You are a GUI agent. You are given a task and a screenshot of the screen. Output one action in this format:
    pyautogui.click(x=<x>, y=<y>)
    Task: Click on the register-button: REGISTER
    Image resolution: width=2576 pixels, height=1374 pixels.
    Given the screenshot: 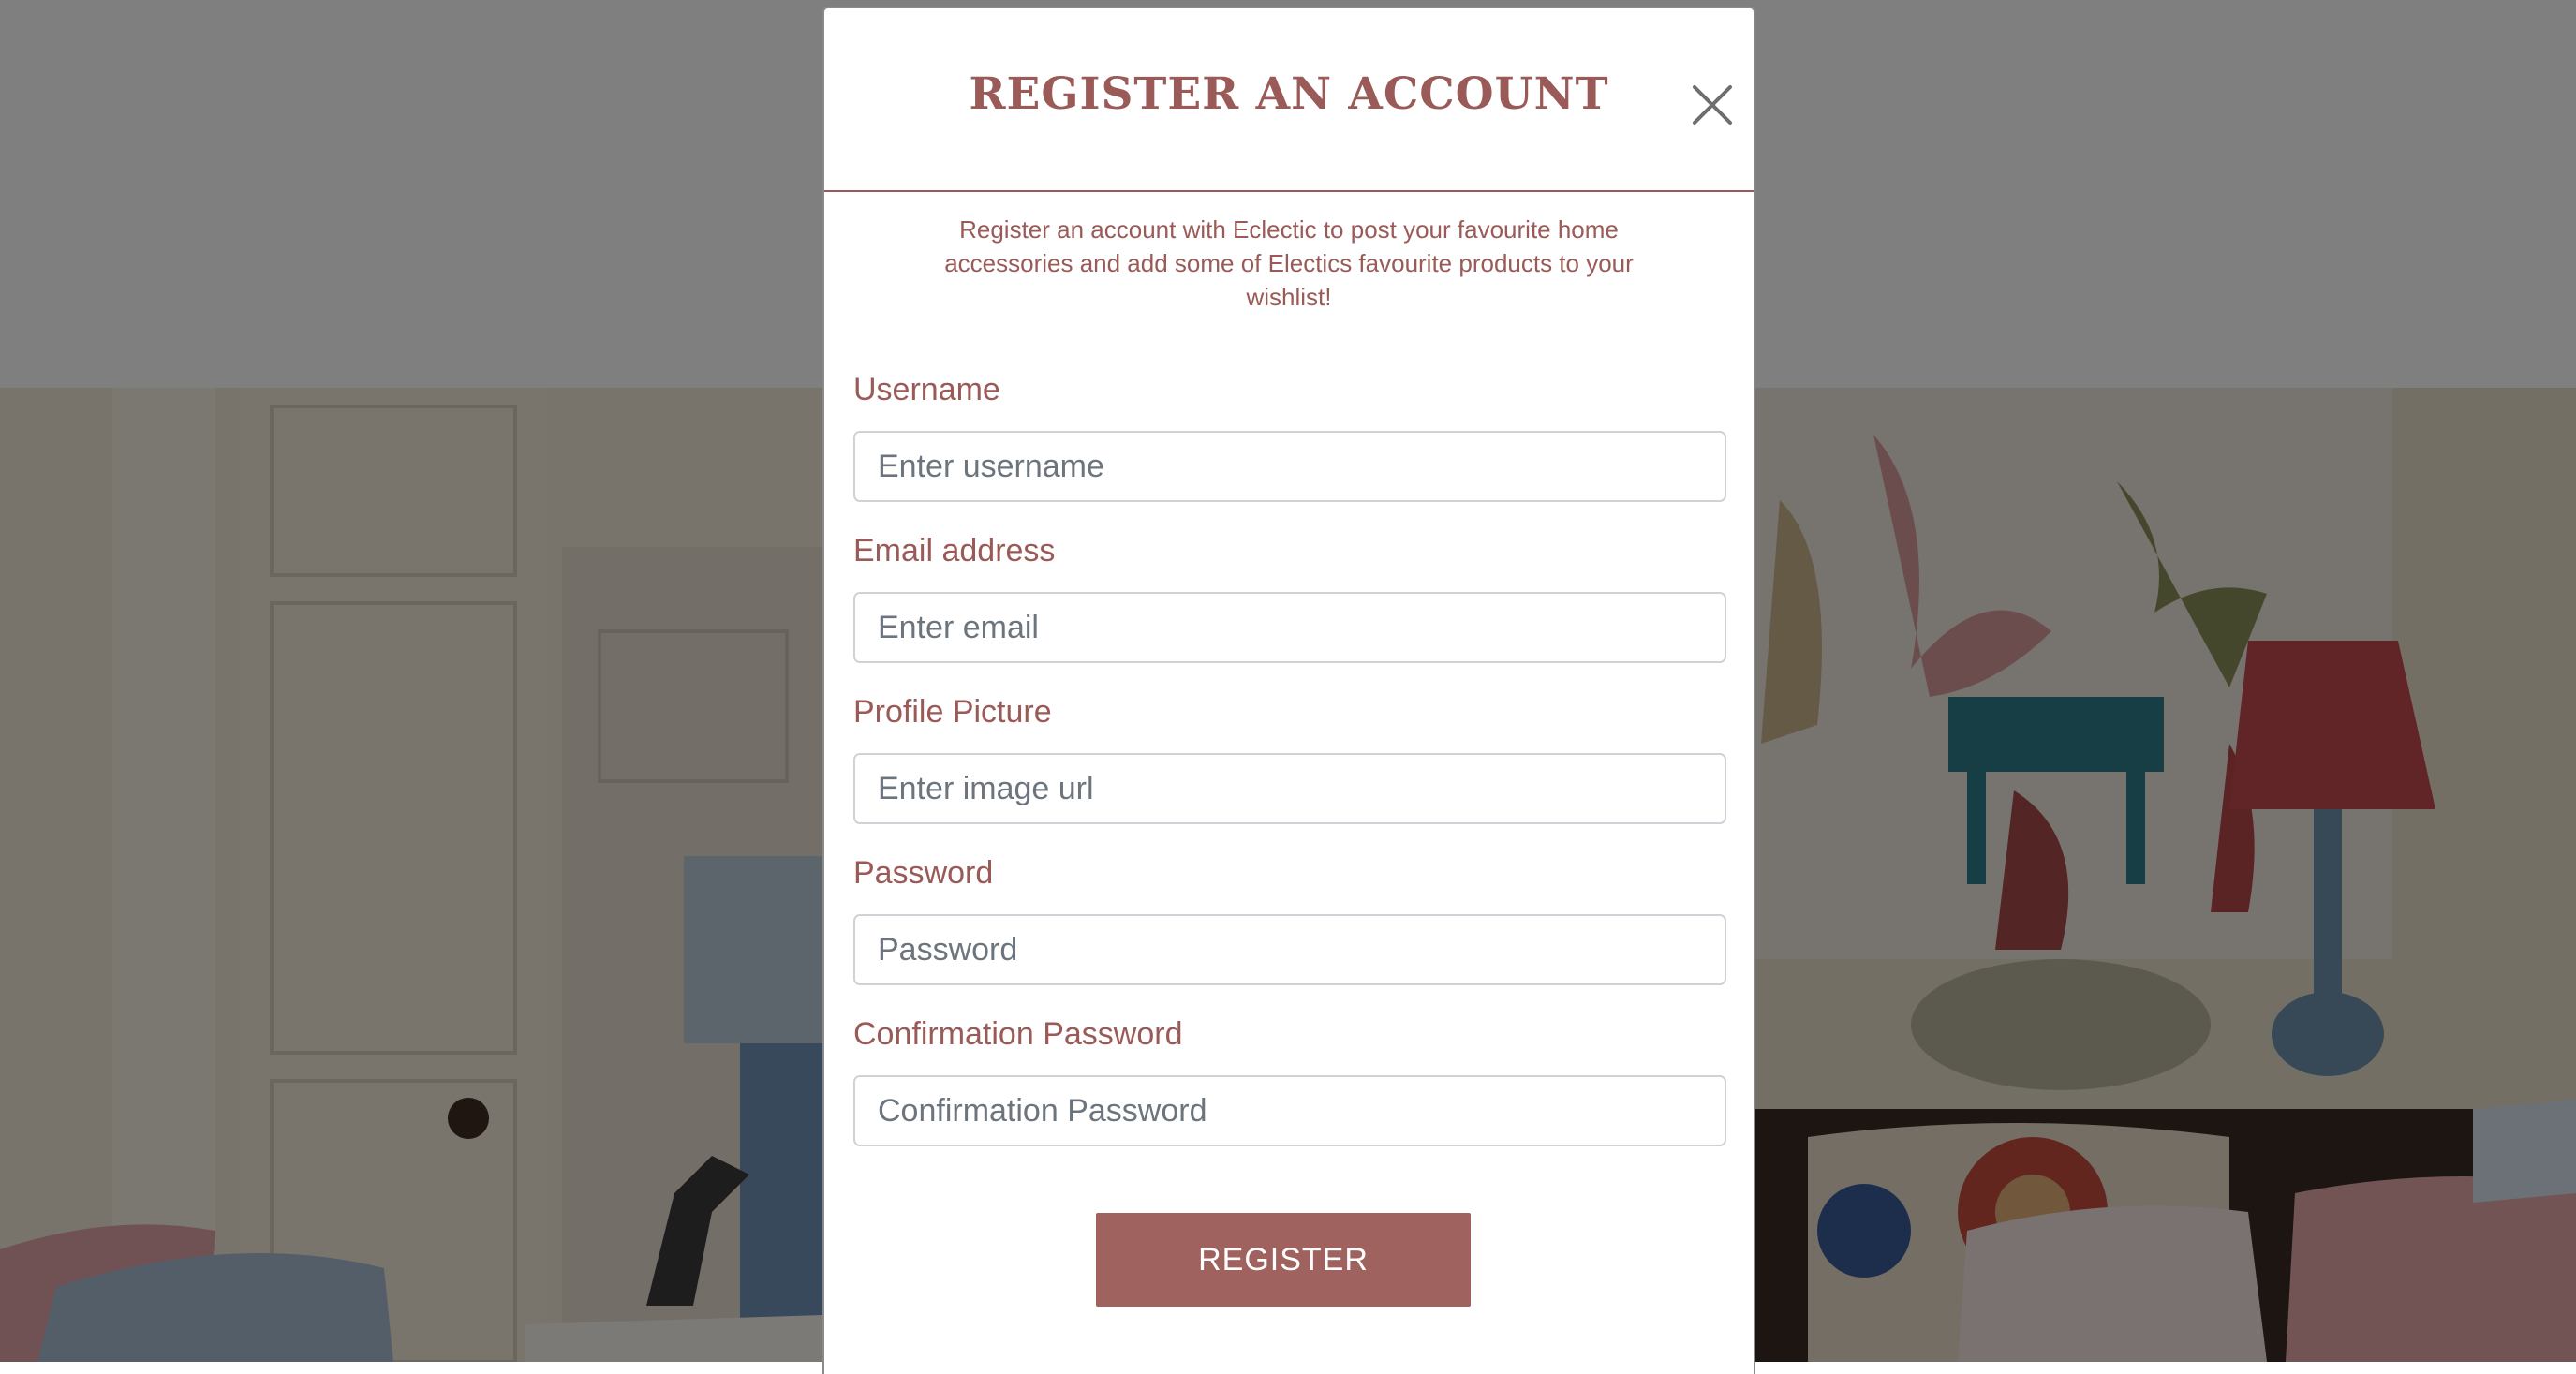 What is the action you would take?
    pyautogui.click(x=1284, y=1260)
    